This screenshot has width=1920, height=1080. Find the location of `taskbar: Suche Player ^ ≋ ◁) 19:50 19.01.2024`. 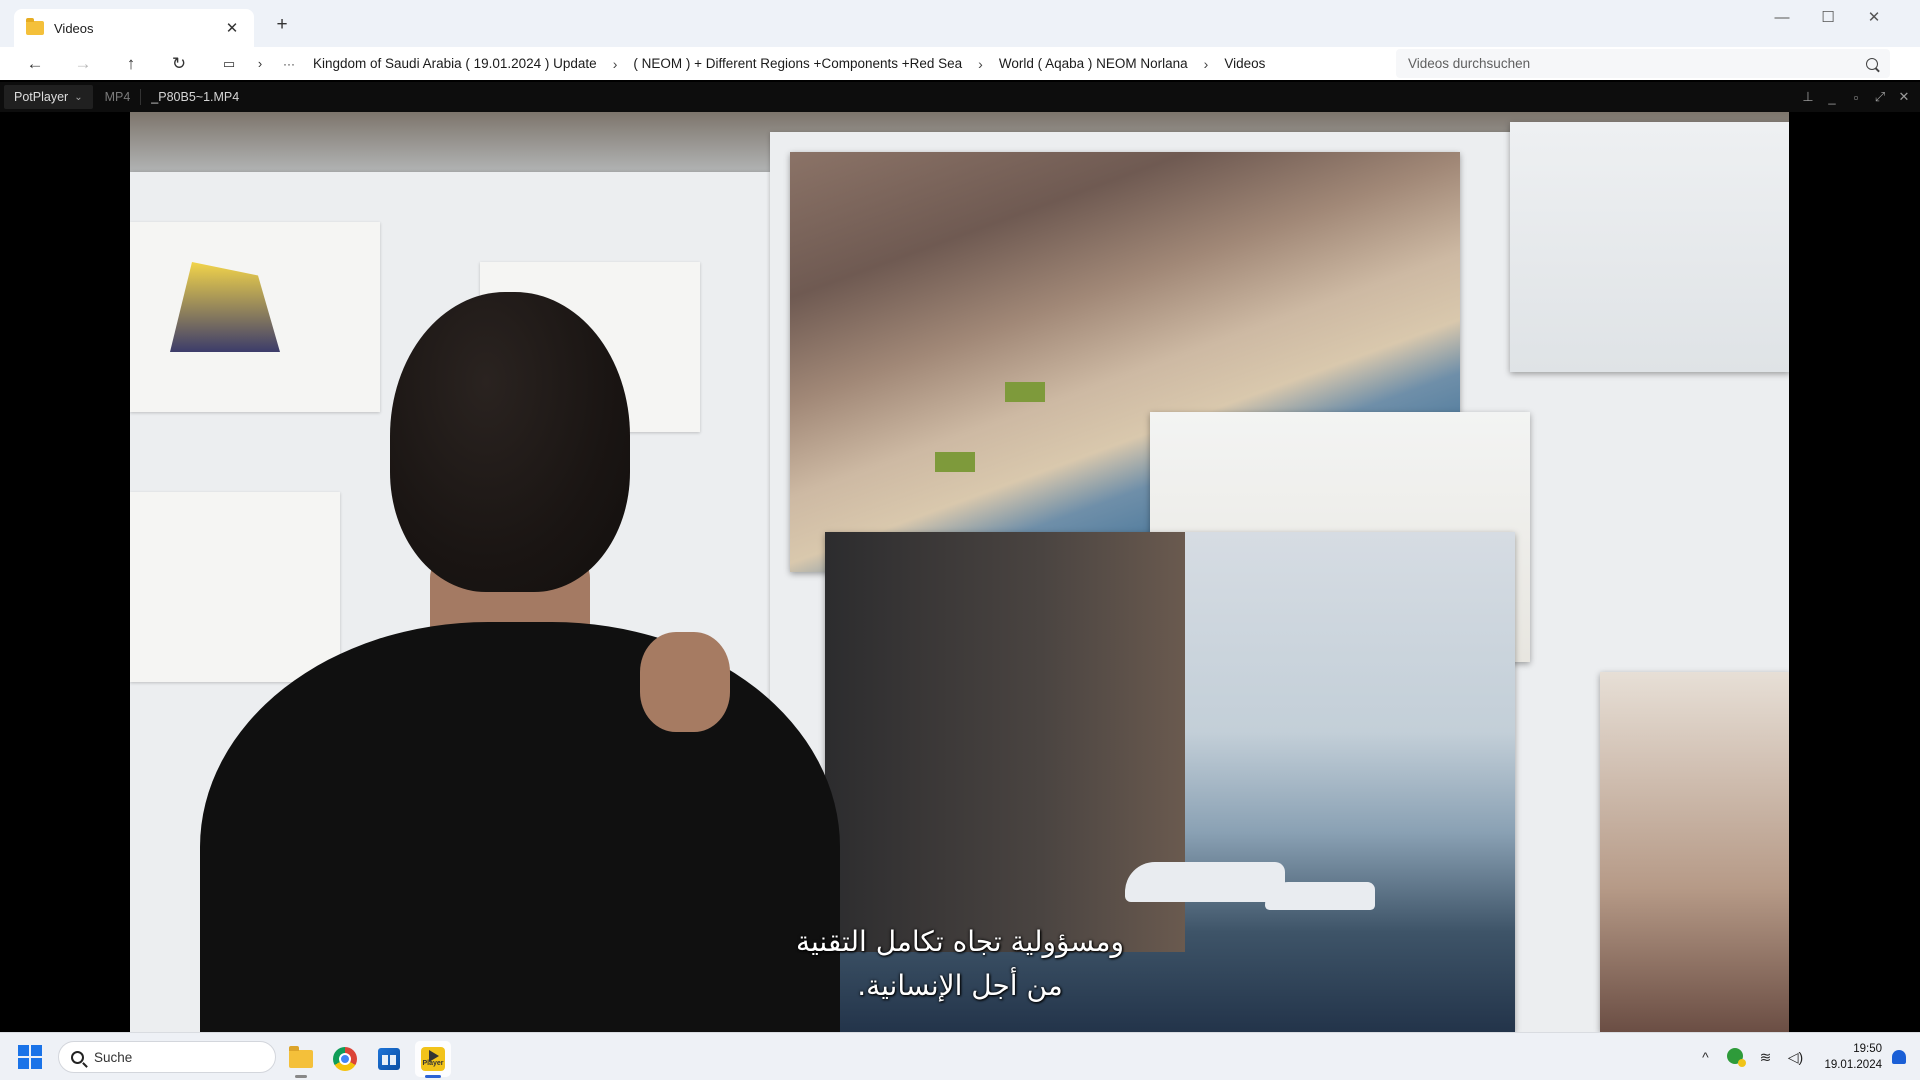

taskbar: Suche Player ^ ≋ ◁) 19:50 19.01.2024 is located at coordinates (960, 1056).